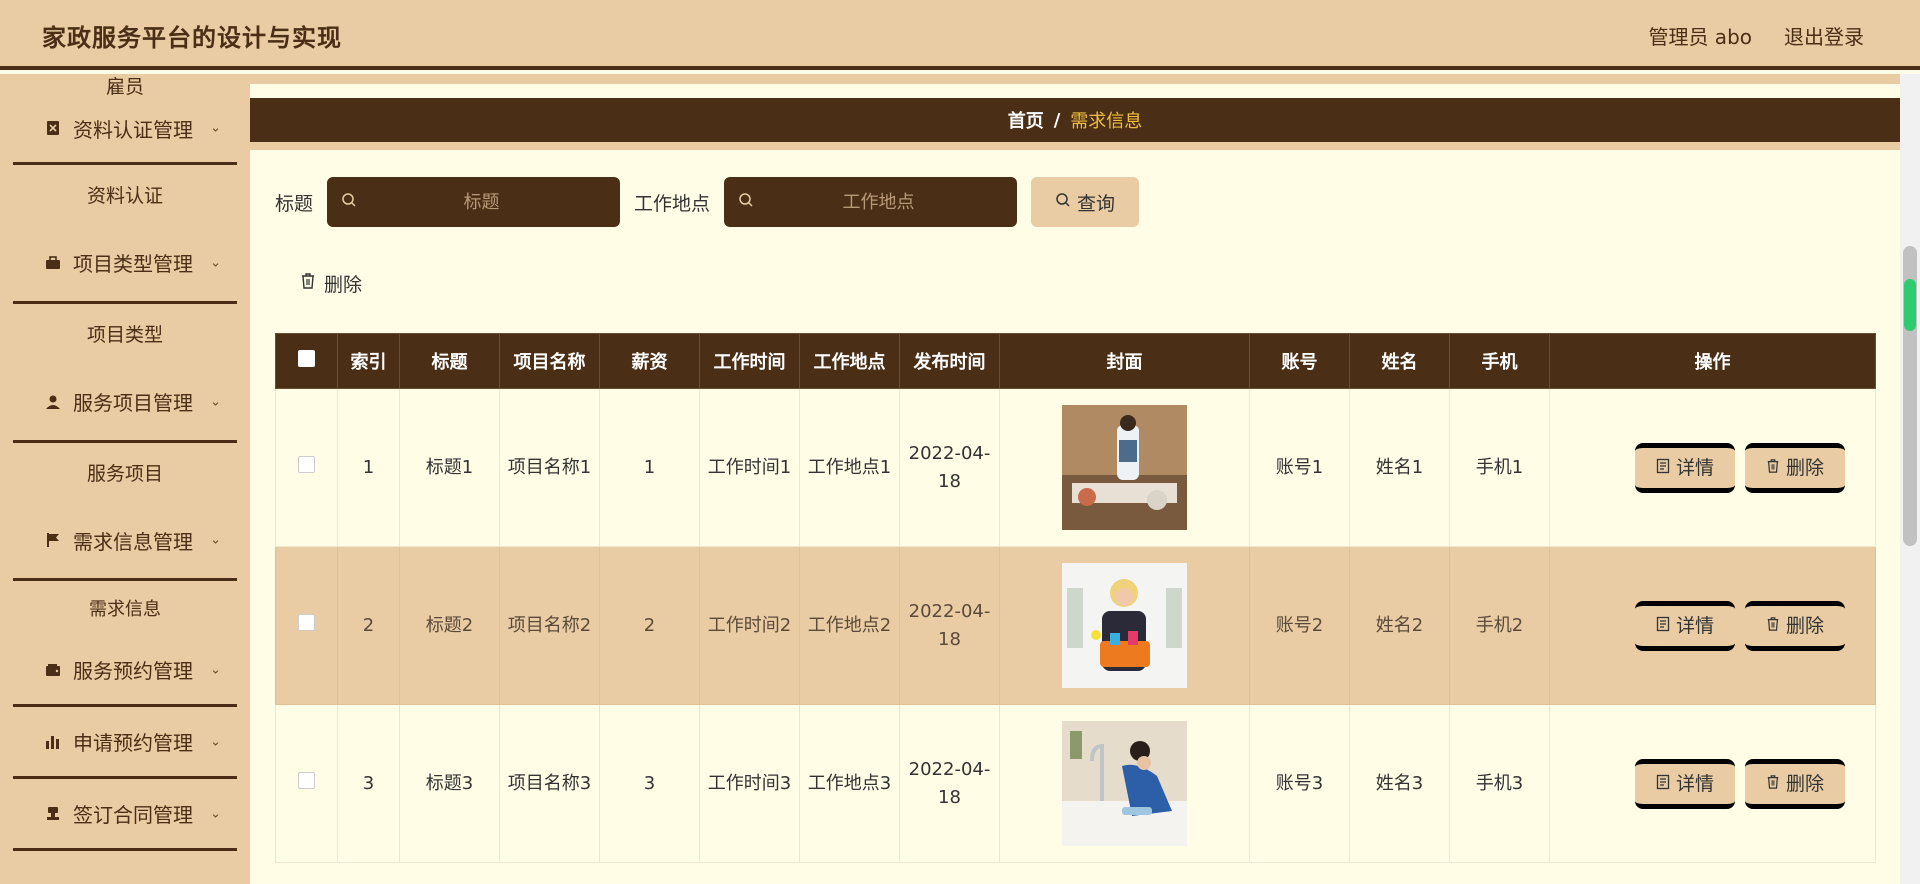 This screenshot has width=1920, height=884. I want to click on sidebar-group-label: 资料认证管理, so click(133, 129).